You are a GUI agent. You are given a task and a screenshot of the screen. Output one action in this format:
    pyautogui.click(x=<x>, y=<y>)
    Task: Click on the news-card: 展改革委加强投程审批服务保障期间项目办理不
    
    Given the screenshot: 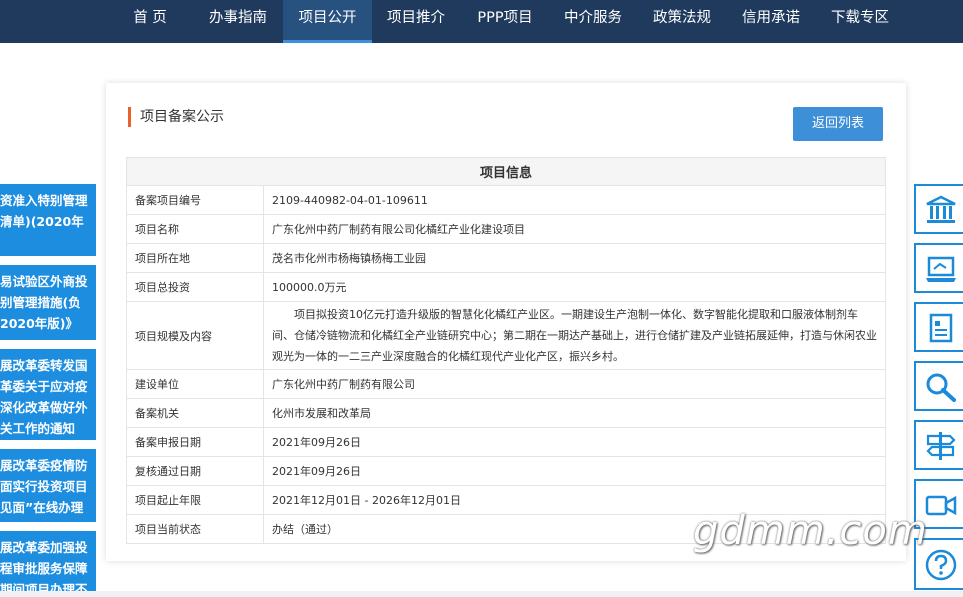 What is the action you would take?
    pyautogui.click(x=48, y=564)
    